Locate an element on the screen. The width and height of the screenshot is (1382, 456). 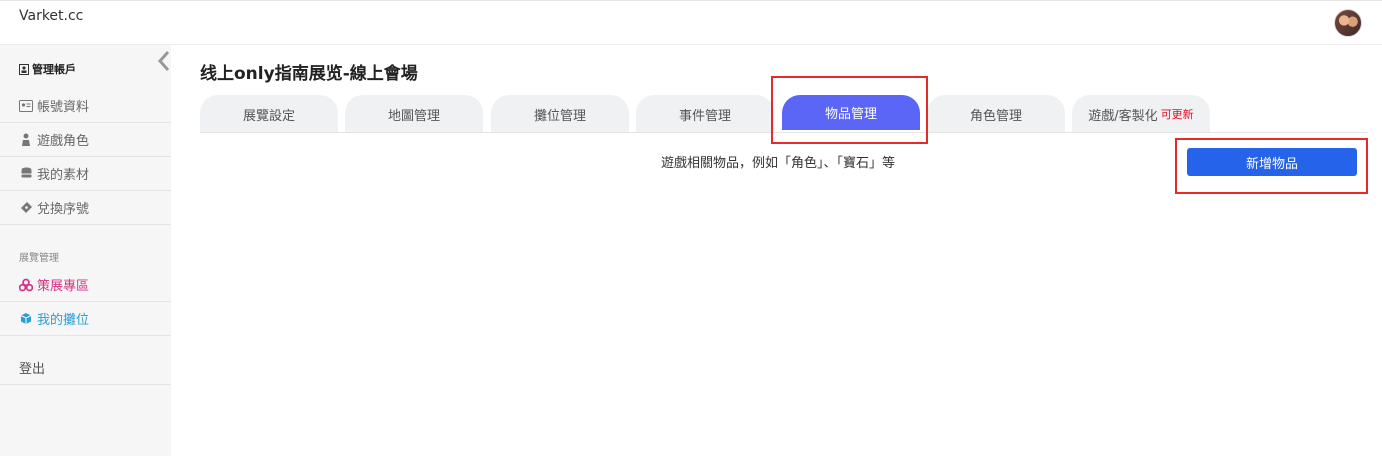
tab-exhibition-settings: 展覽設定 is located at coordinates (269, 114).